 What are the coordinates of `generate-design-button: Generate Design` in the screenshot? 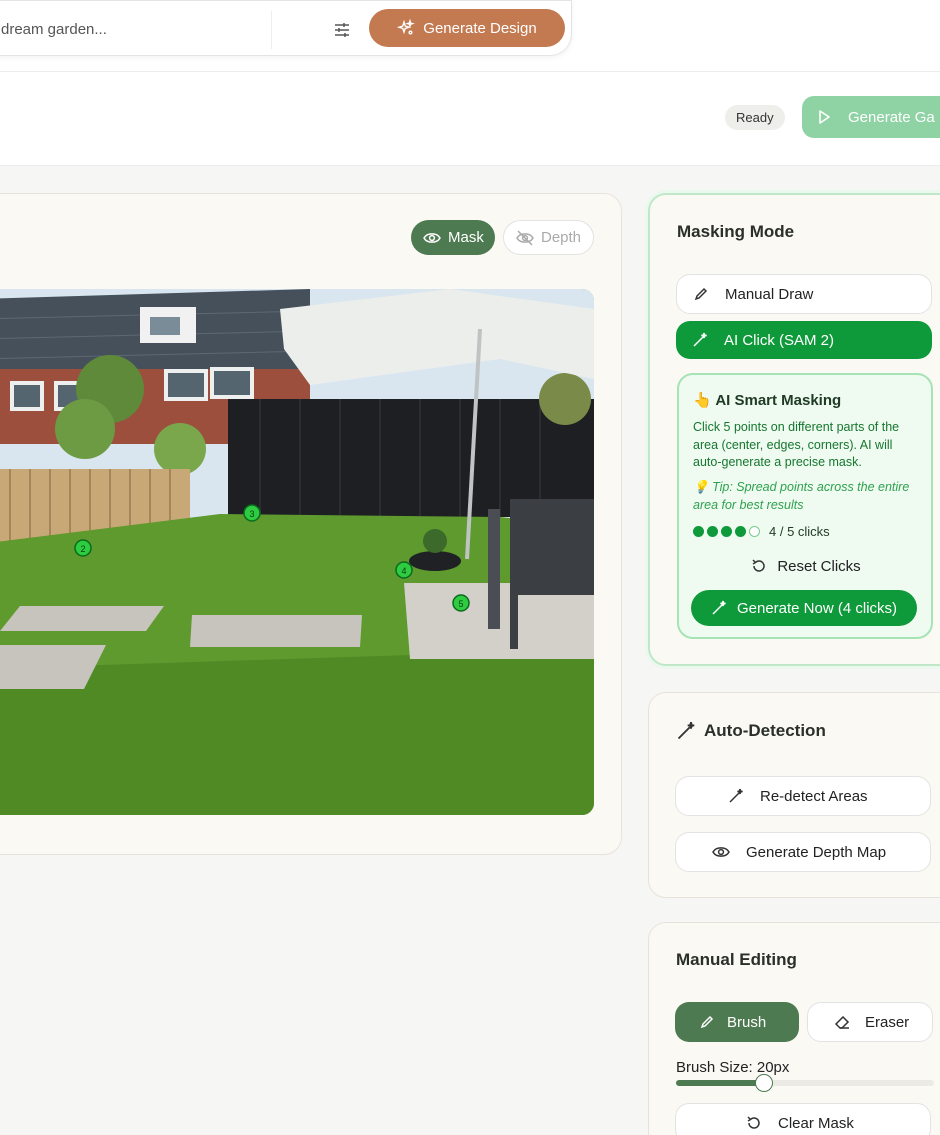 It's located at (467, 28).